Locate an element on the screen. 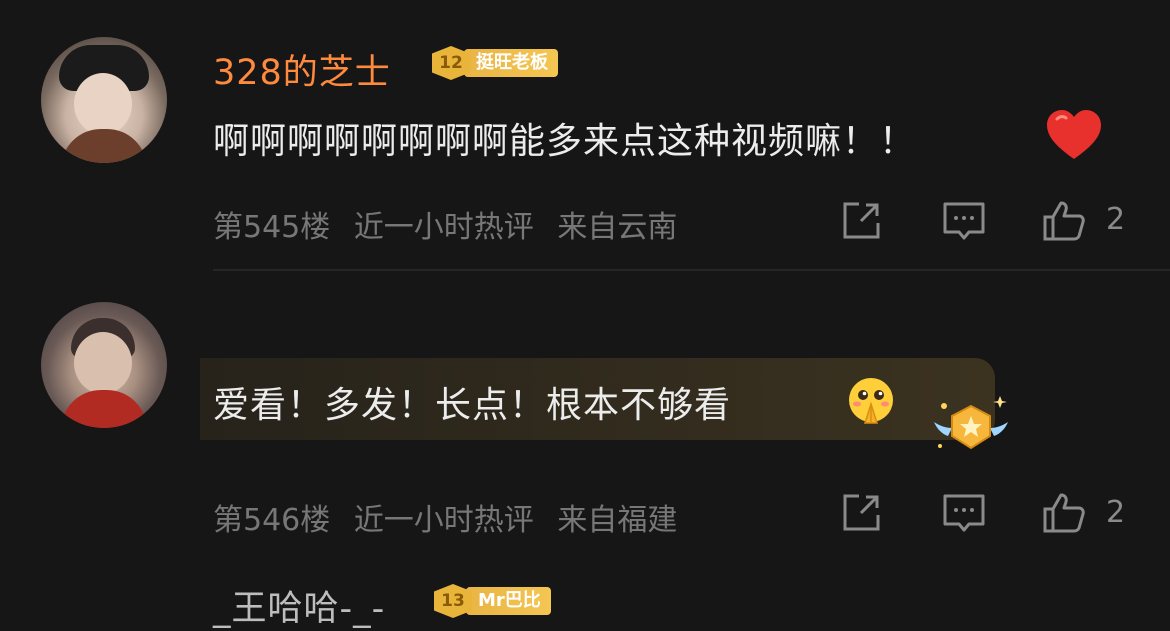 The width and height of the screenshot is (1170, 631). share-icon is located at coordinates (861, 513).